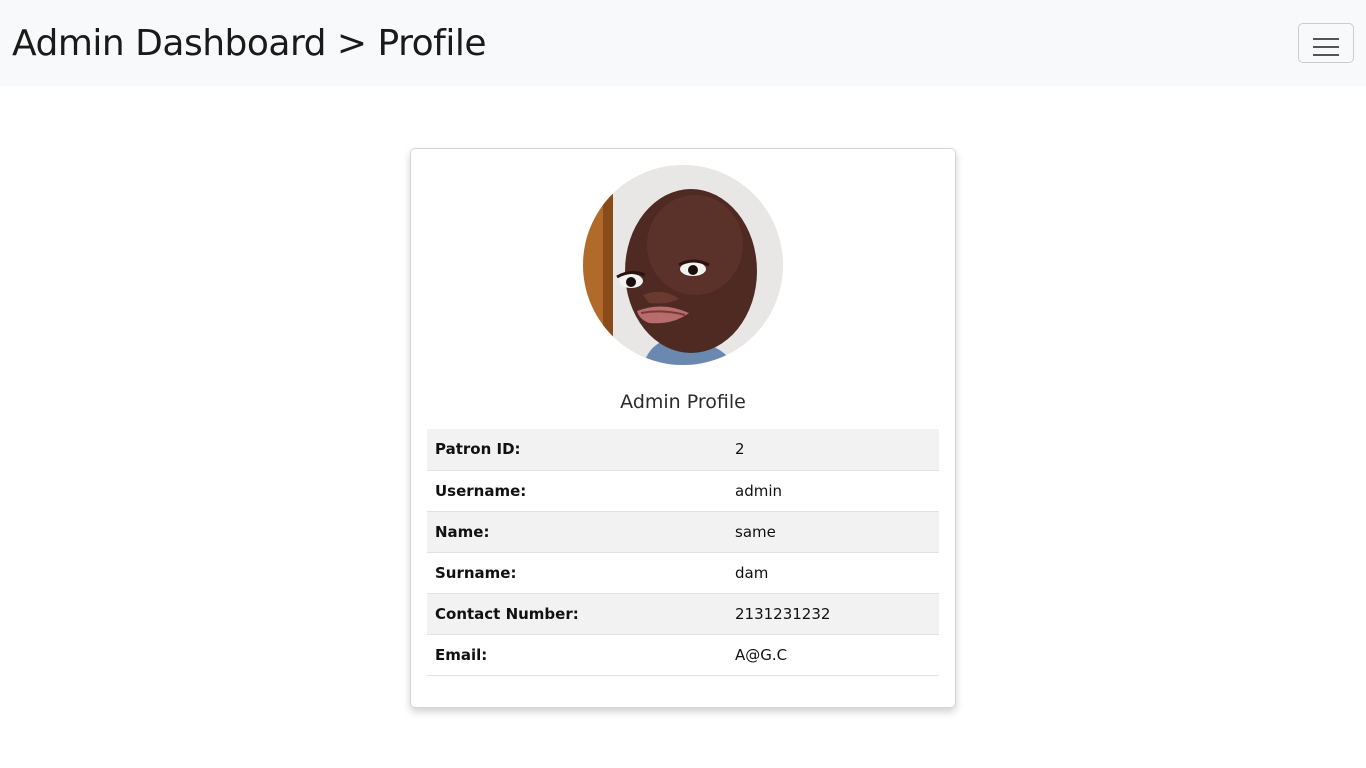 This screenshot has height=768, width=1366. What do you see at coordinates (1326, 47) in the screenshot?
I see `hamburger-menu-icon` at bounding box center [1326, 47].